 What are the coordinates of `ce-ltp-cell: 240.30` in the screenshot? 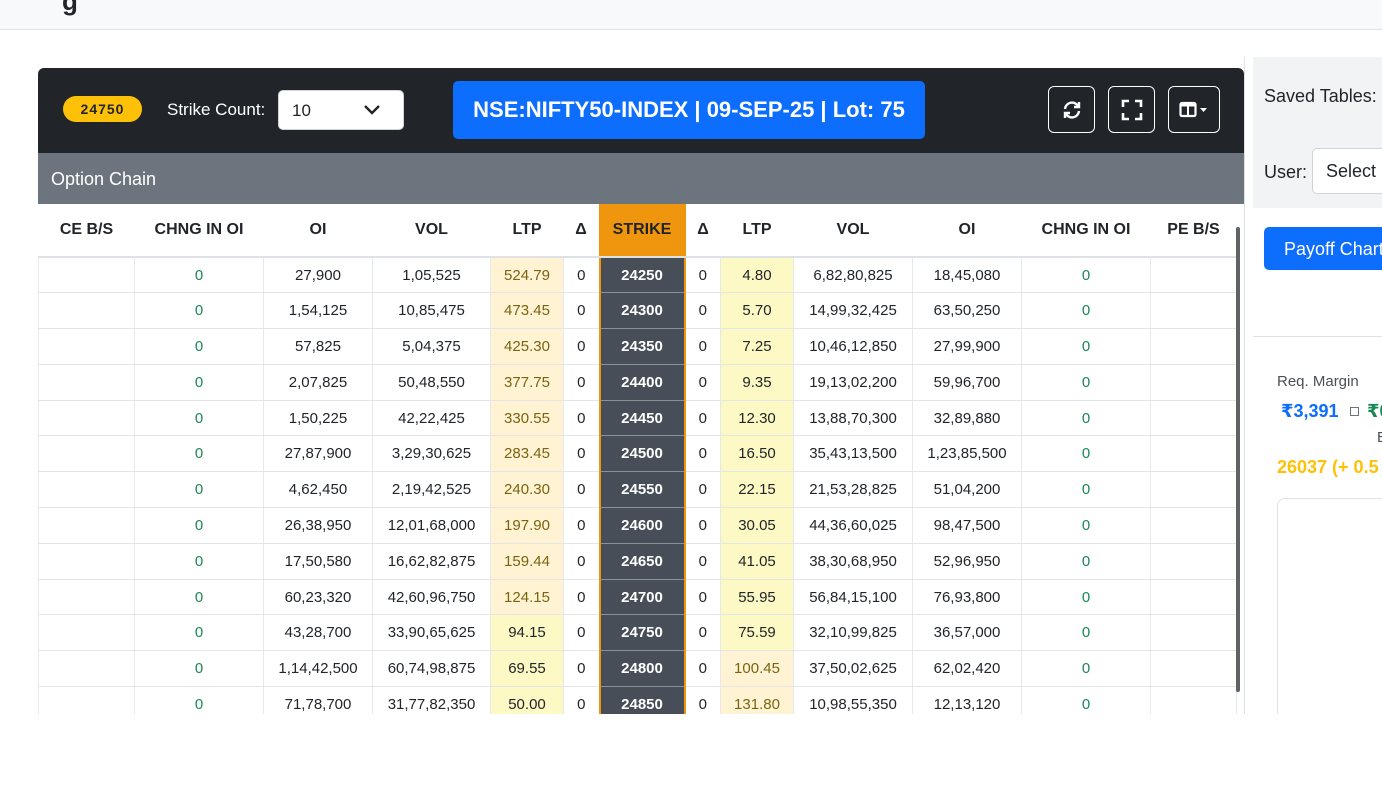 It's located at (527, 490).